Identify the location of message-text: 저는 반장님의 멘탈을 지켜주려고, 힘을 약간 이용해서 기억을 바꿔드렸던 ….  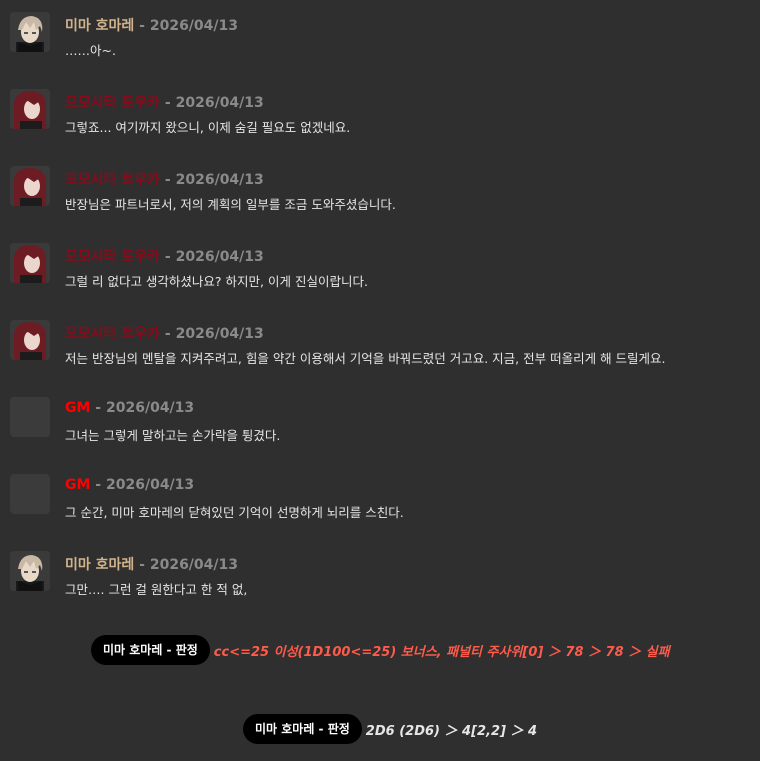
(365, 358).